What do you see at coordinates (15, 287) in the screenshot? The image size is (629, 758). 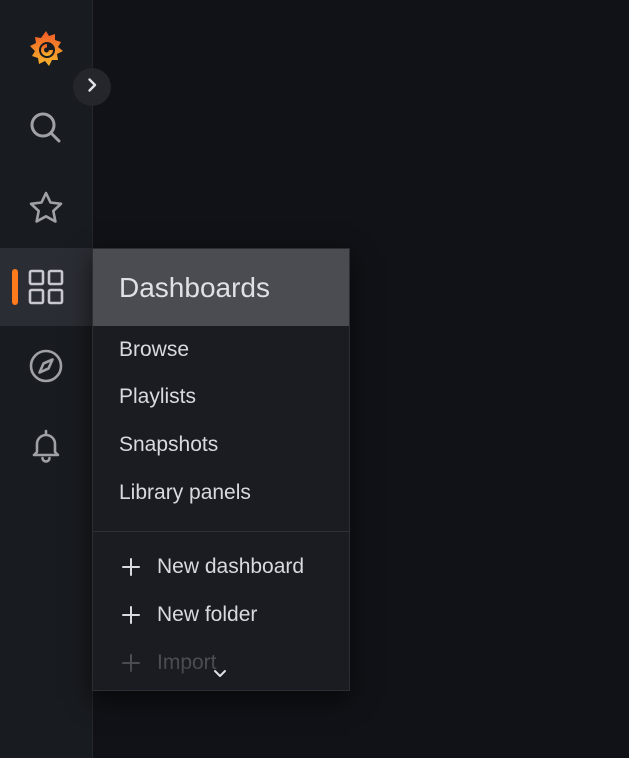 I see `active-indicator` at bounding box center [15, 287].